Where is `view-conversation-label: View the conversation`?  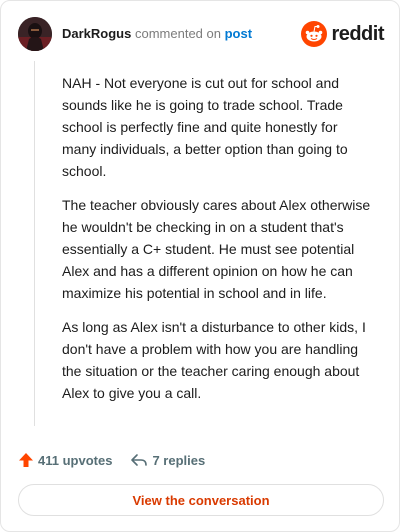 view-conversation-label: View the conversation is located at coordinates (201, 500).